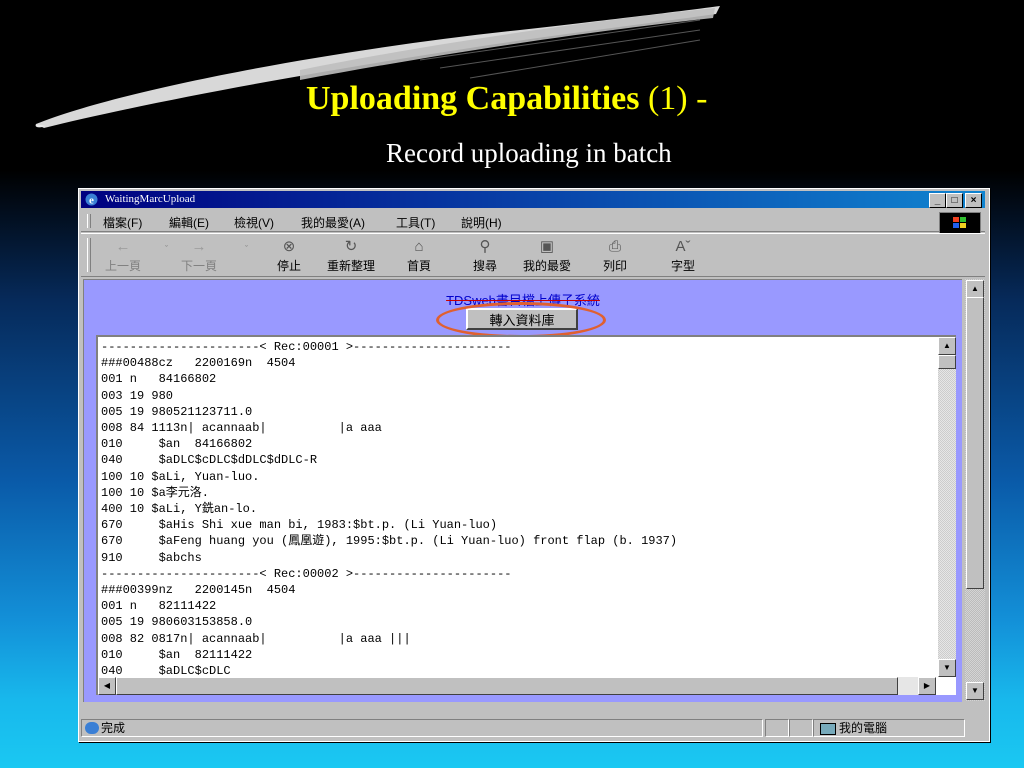  I want to click on minimize-button: _, so click(937, 200).